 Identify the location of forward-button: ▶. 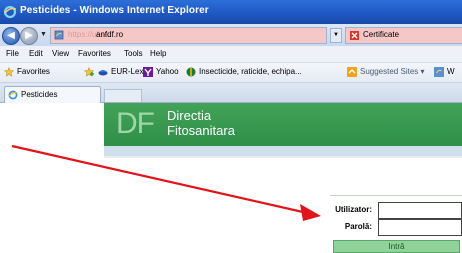
(29, 36).